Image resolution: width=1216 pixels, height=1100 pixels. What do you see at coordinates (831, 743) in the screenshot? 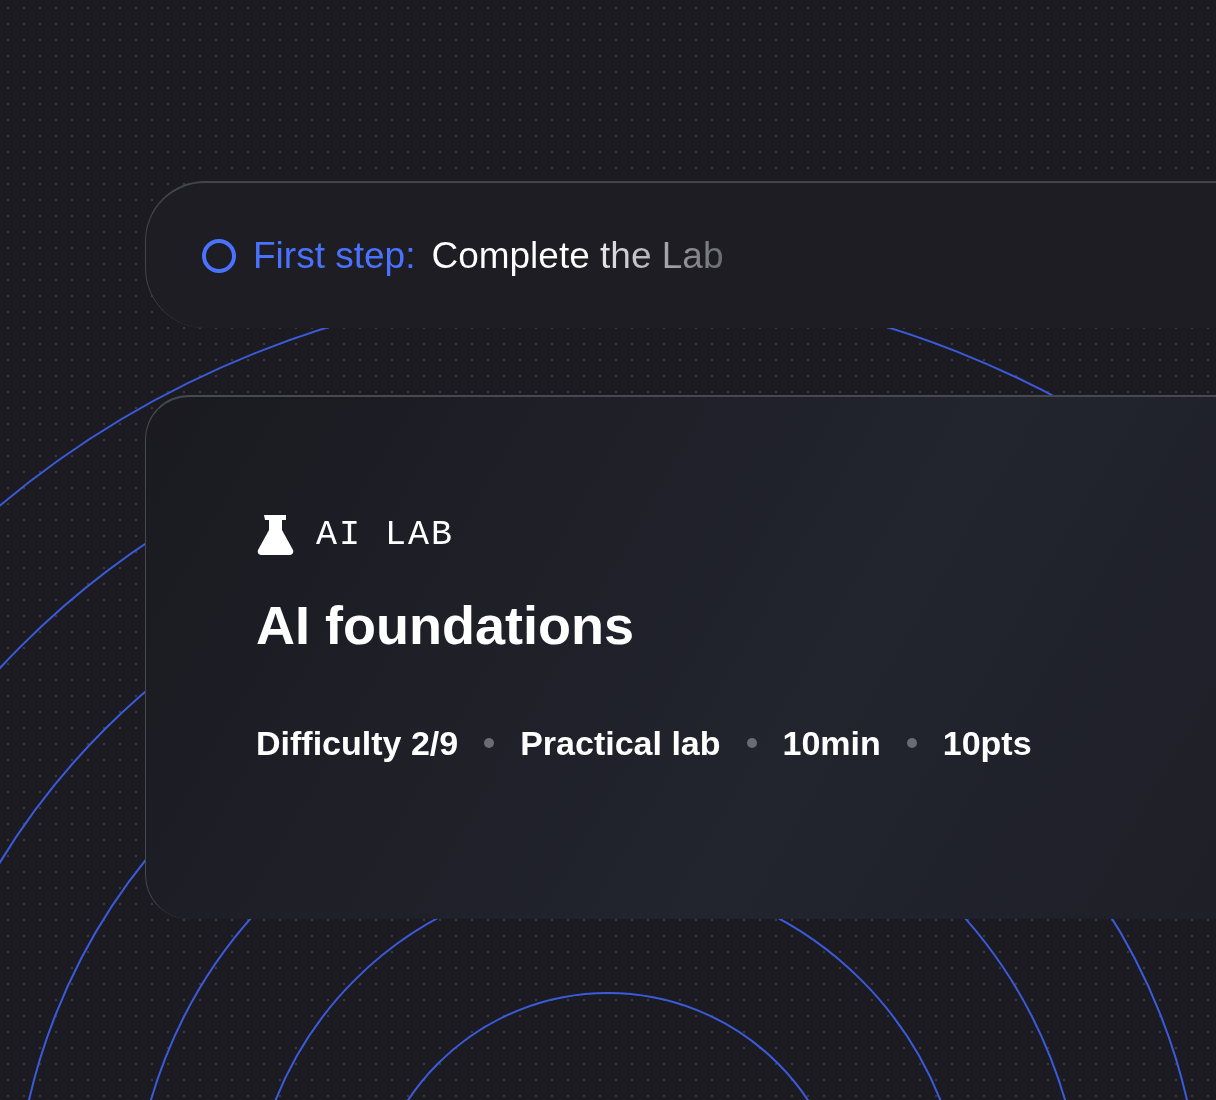
I see `meta-item: 10min` at bounding box center [831, 743].